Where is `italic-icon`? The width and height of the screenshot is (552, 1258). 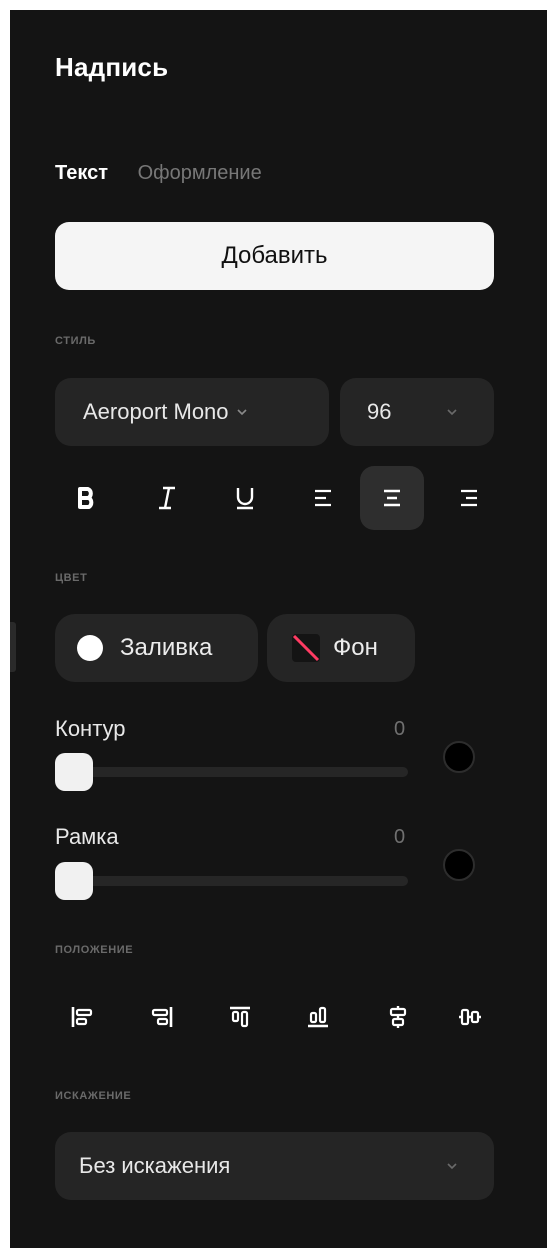 italic-icon is located at coordinates (167, 498).